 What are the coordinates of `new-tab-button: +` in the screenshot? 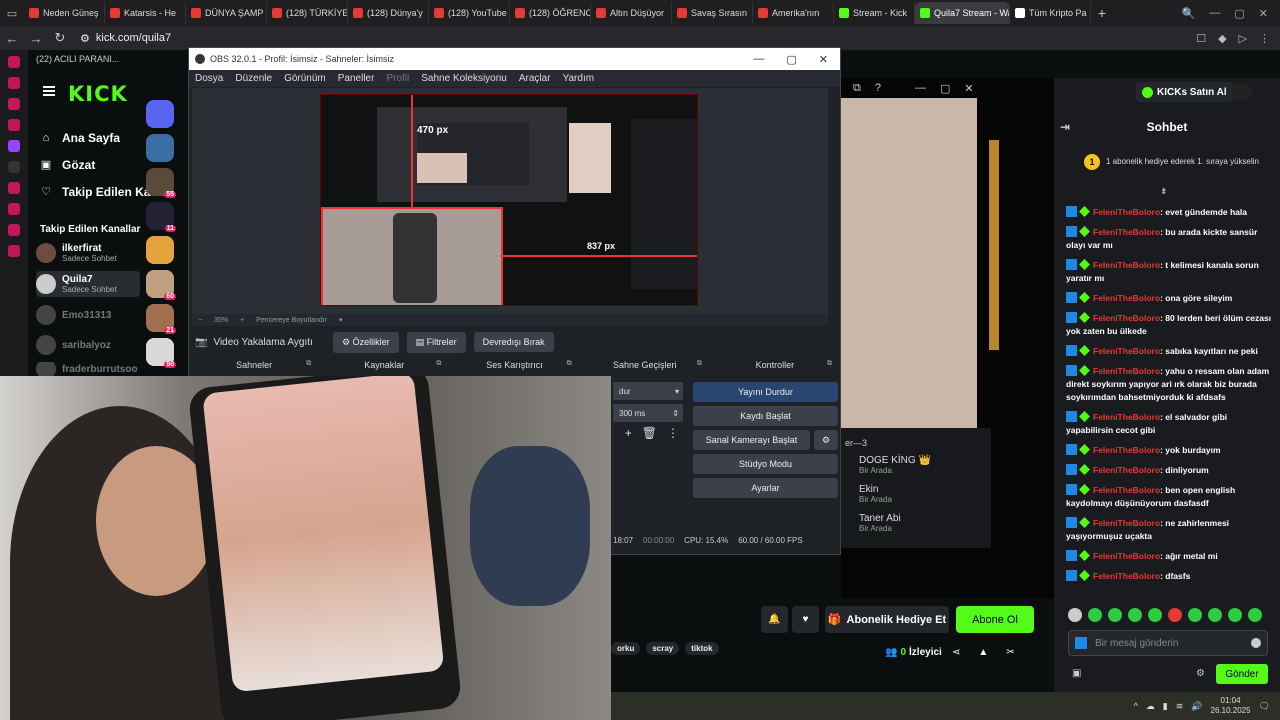 It's located at (1102, 13).